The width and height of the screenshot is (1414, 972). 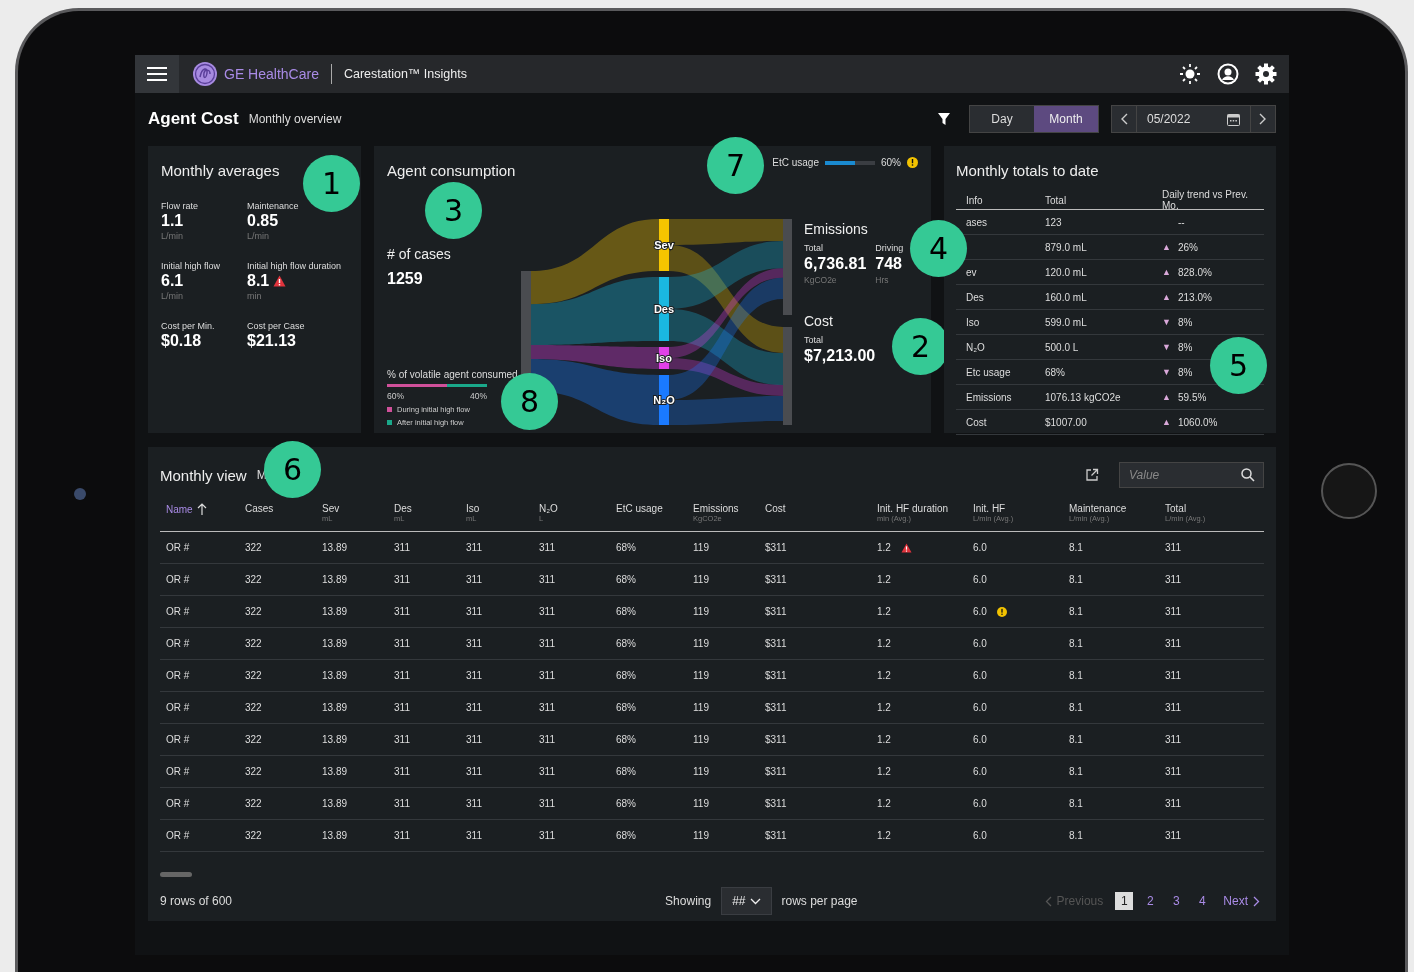 What do you see at coordinates (1191, 475) in the screenshot?
I see `search-field: Value` at bounding box center [1191, 475].